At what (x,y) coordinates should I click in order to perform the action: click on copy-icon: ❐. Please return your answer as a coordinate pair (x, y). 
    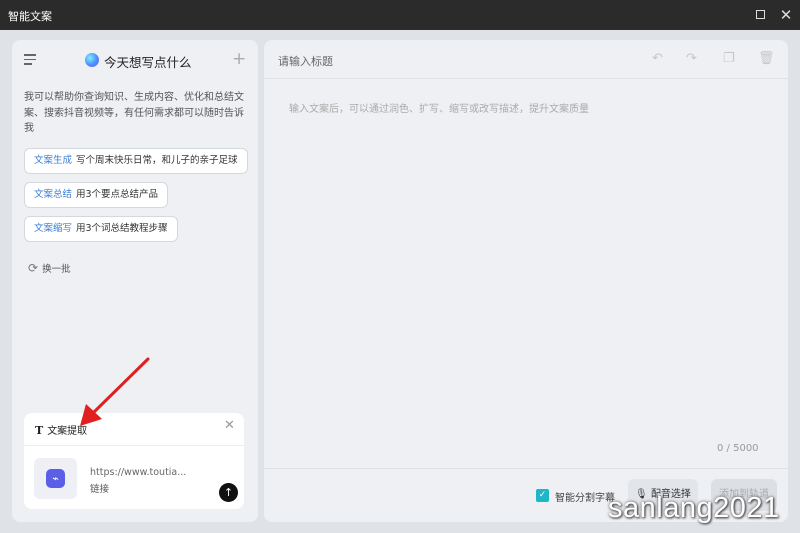
    Looking at the image, I should click on (729, 58).